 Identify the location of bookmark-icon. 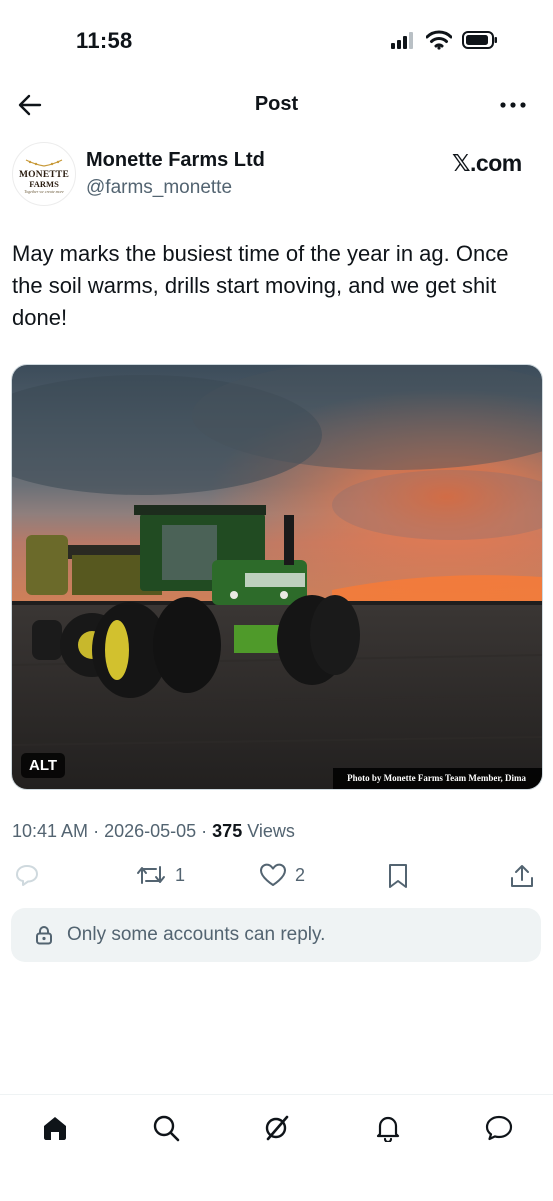
(398, 876).